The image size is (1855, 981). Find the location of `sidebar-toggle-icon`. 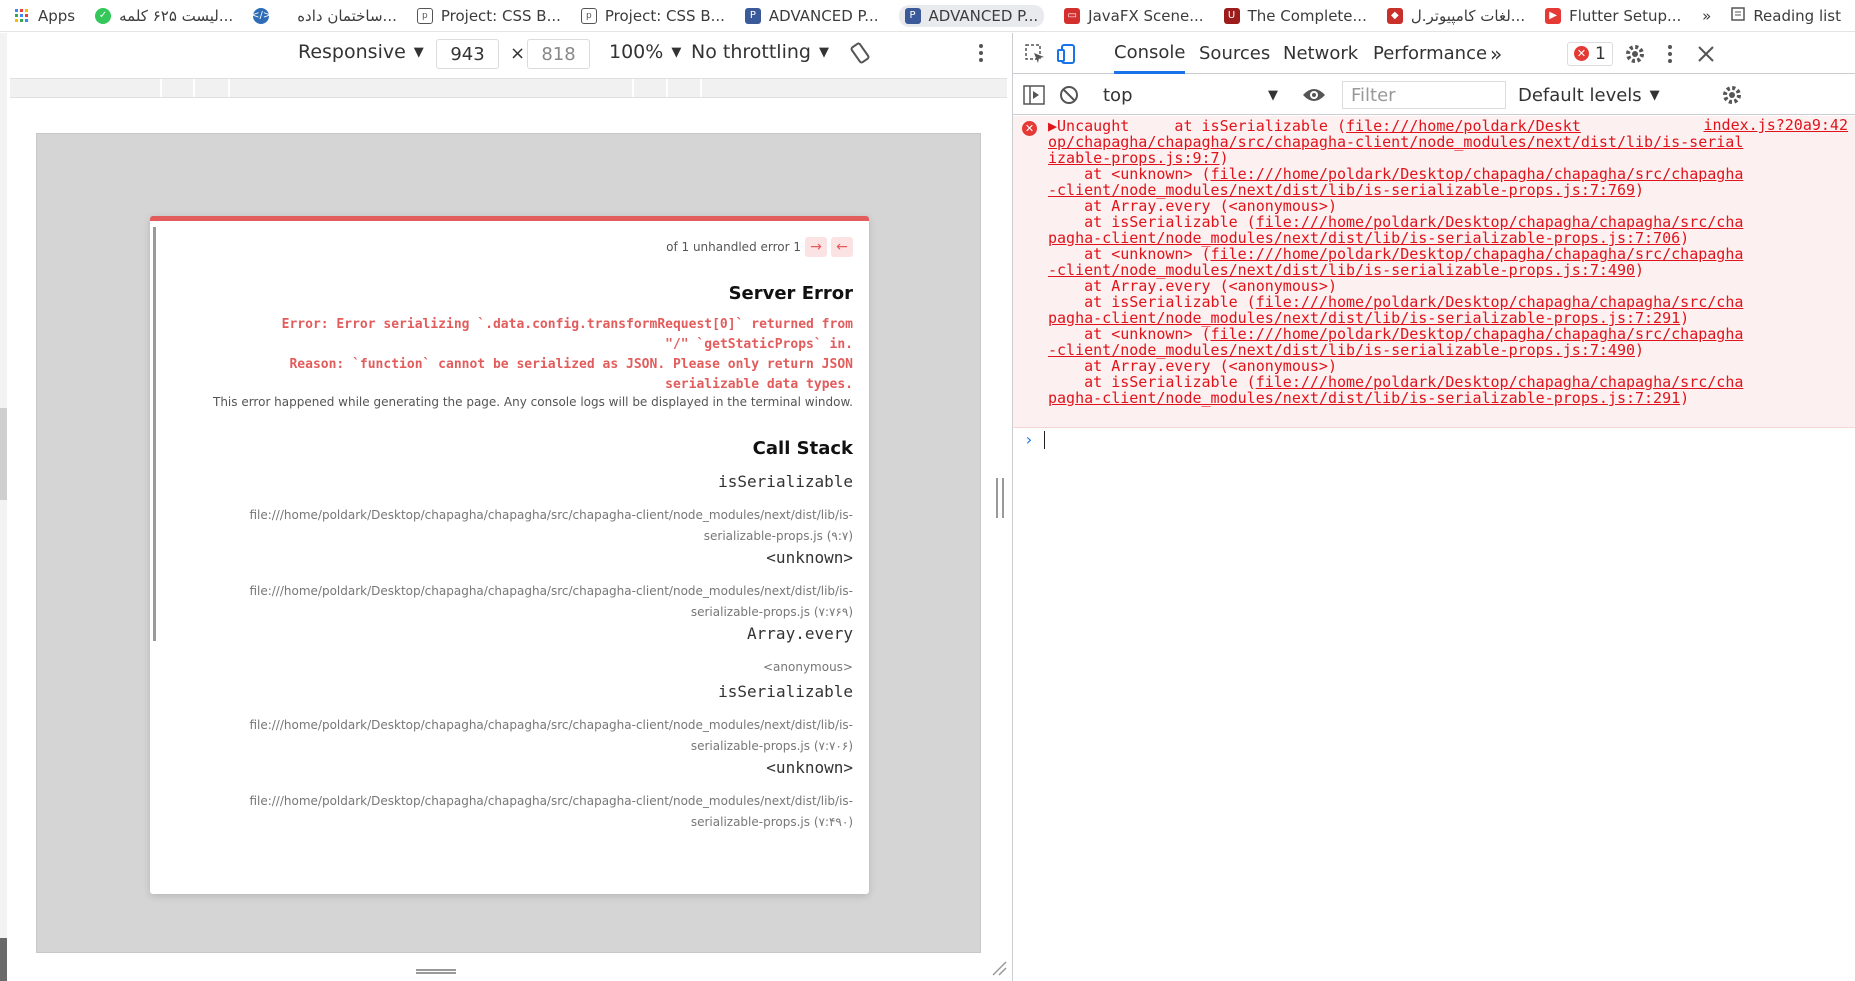

sidebar-toggle-icon is located at coordinates (1034, 95).